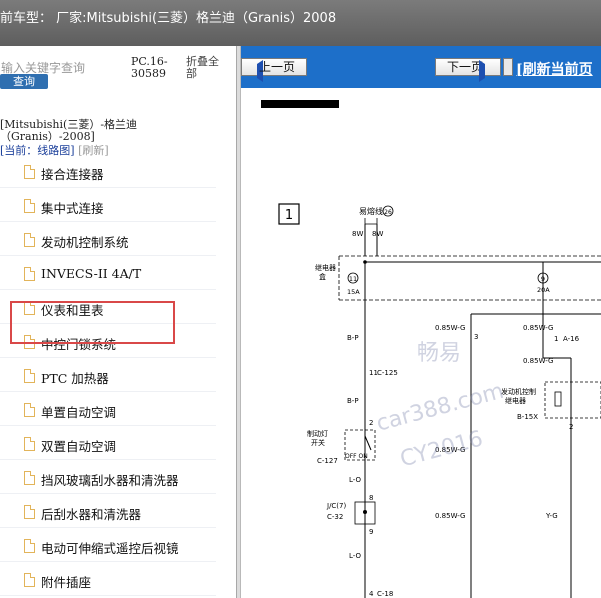 The height and width of the screenshot is (598, 601). Describe the element at coordinates (110, 548) in the screenshot. I see `menu-item-label: 电动可伸缩式遥控后视镜` at that location.